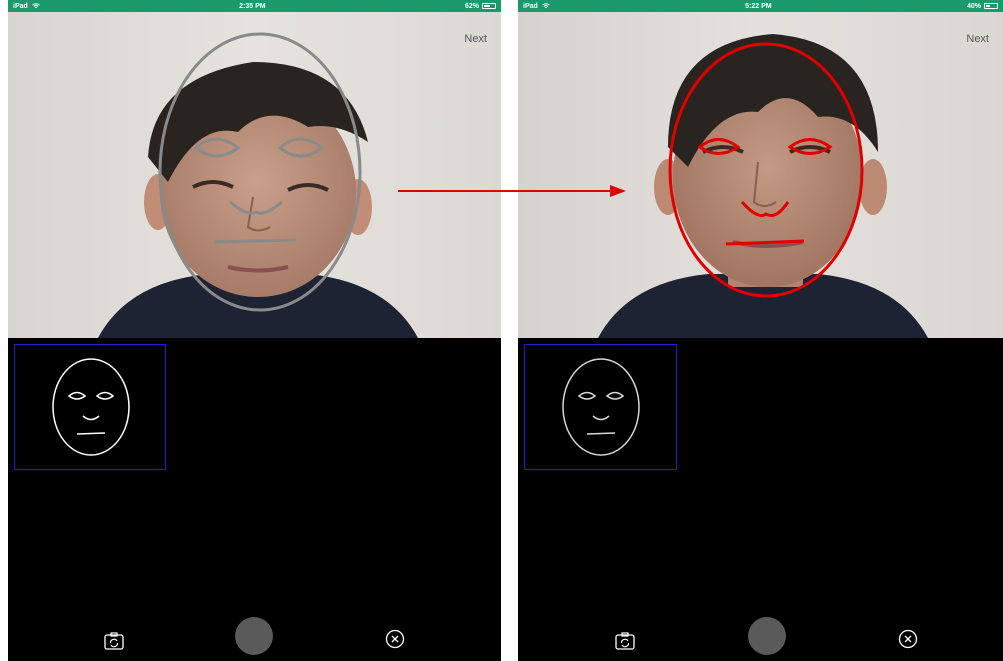 The width and height of the screenshot is (1003, 661). I want to click on status-bar: iPad 5:22 PM 40%, so click(760, 6).